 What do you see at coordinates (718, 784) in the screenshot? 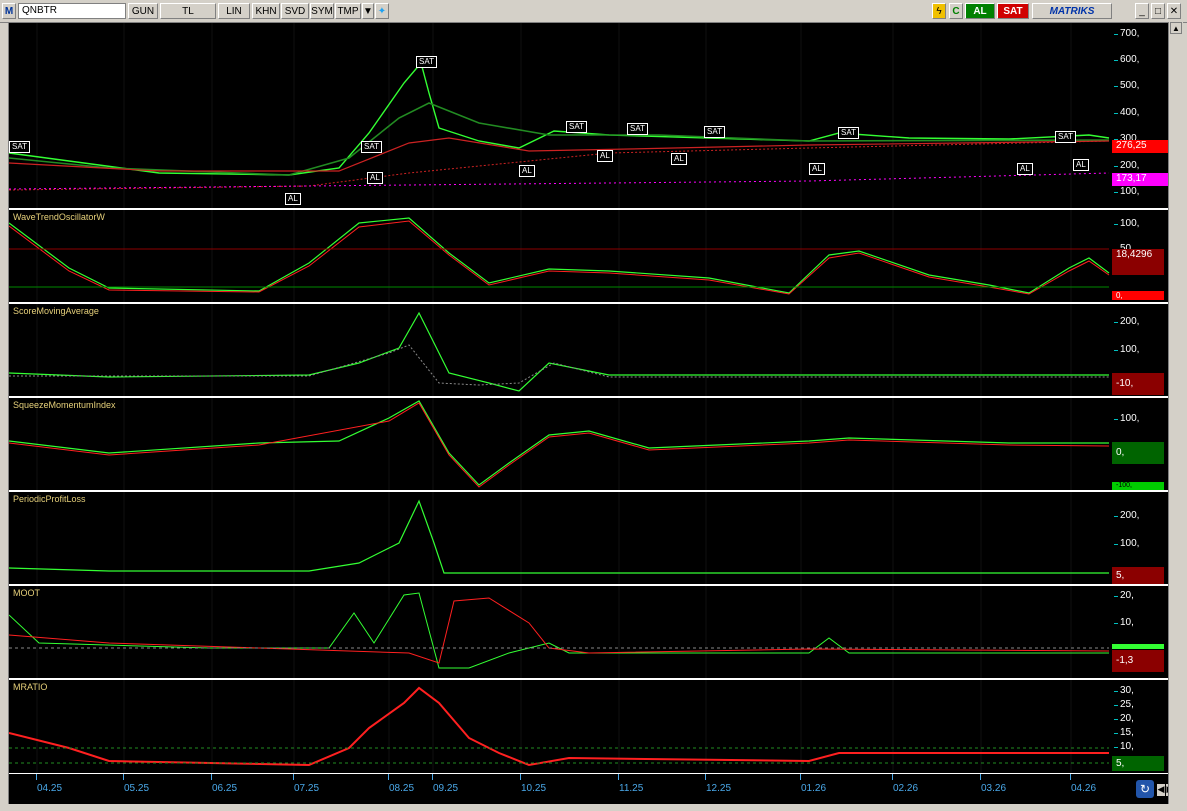
I see `time-label: 12.25` at bounding box center [718, 784].